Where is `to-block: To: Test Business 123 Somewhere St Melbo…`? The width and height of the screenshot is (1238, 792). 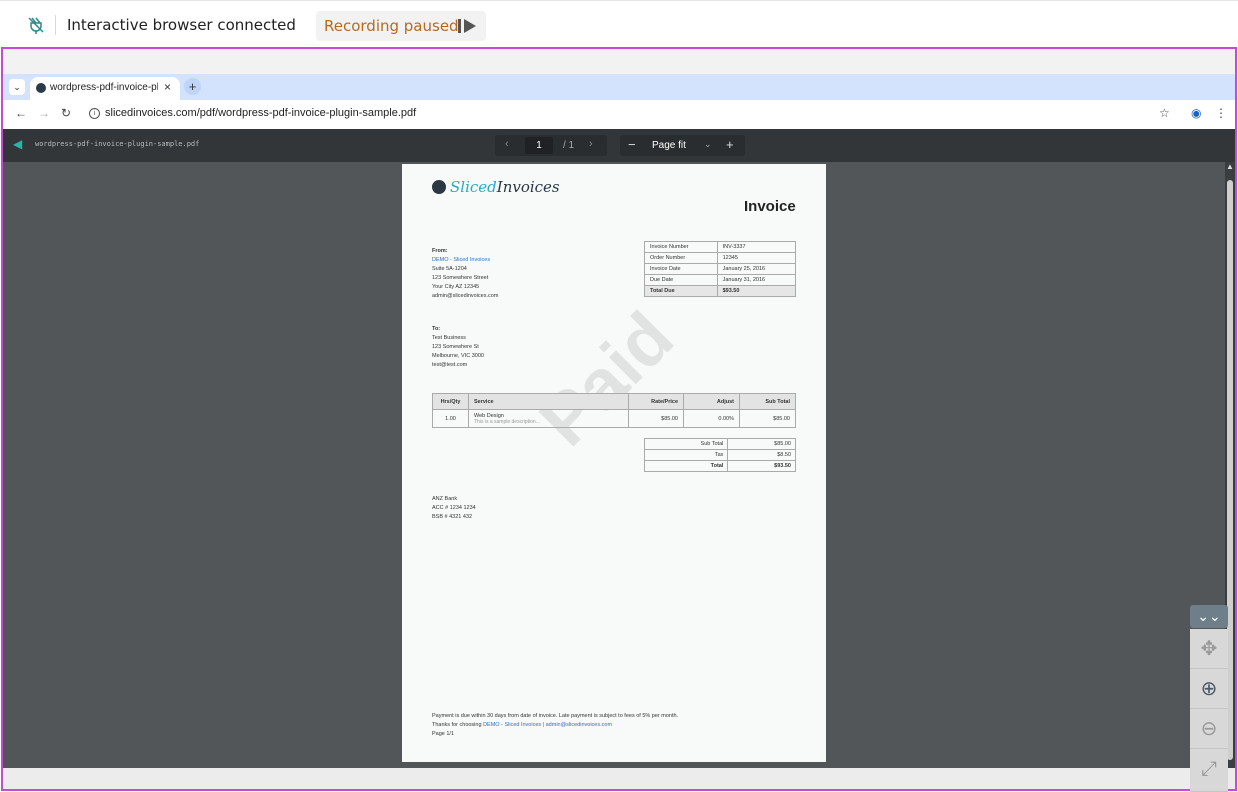 to-block: To: Test Business 123 Somewhere St Melbo… is located at coordinates (458, 347).